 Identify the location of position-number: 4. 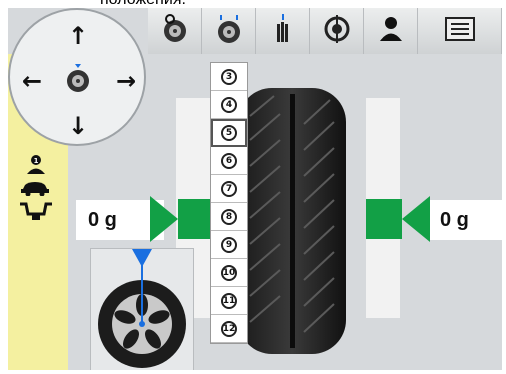
(229, 104).